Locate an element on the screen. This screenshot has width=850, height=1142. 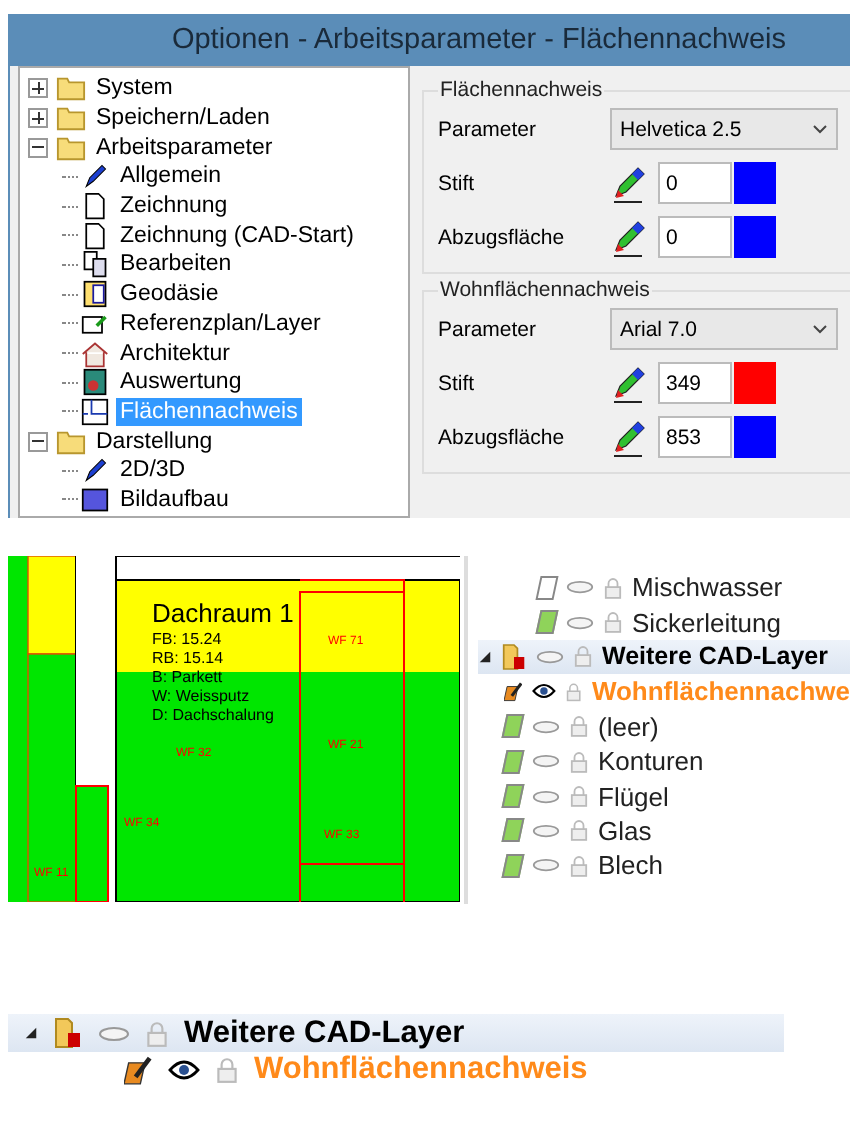
layer-name: Wohnflächennachwe is located at coordinates (720, 691).